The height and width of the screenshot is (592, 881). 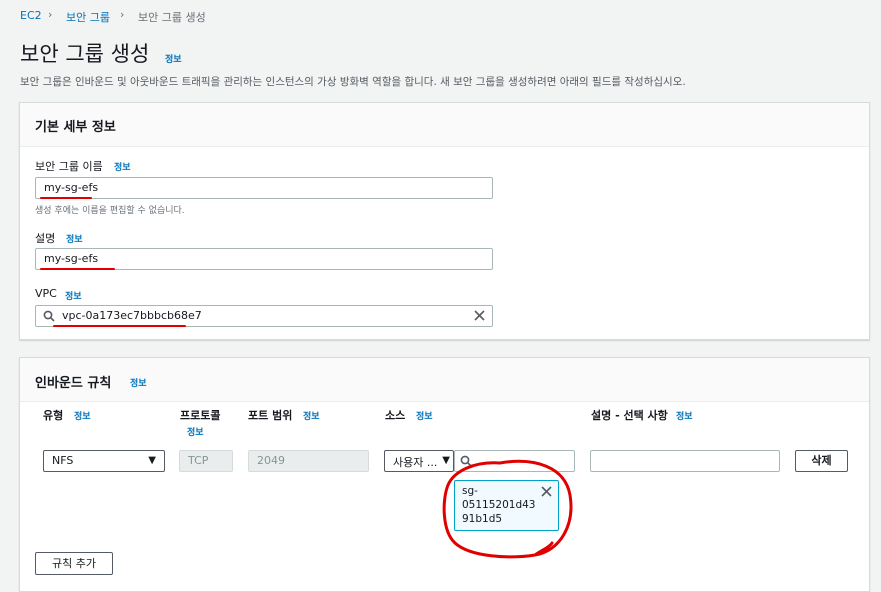 I want to click on sg-name-hint: 생성 후에는 이름을 편집할 수 없습니다., so click(x=110, y=211).